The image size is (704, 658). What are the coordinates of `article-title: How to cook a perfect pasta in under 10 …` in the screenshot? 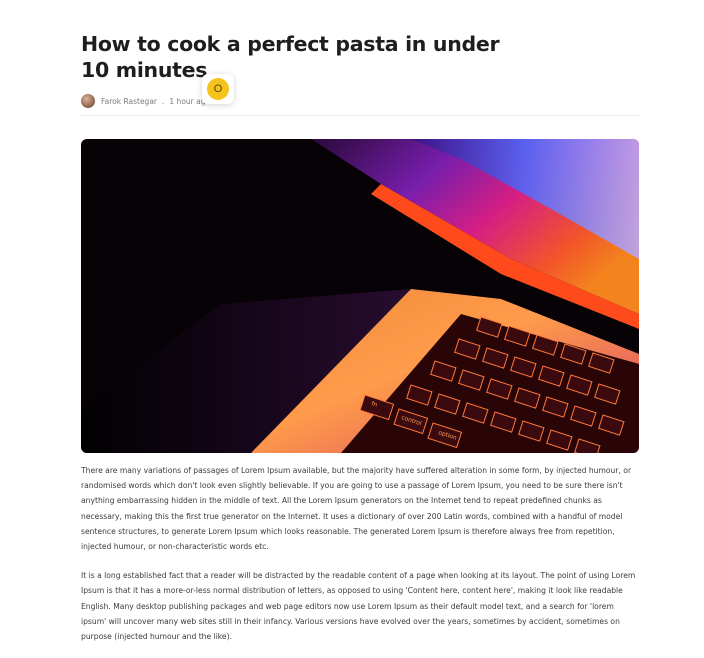 It's located at (290, 57).